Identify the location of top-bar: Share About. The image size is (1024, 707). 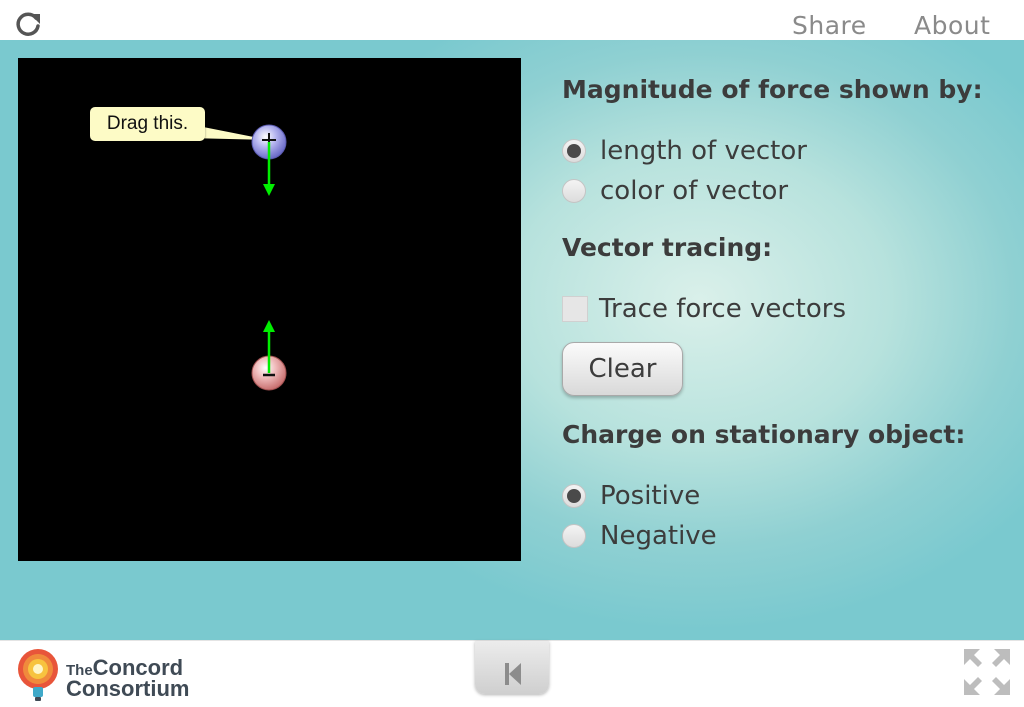
(512, 20).